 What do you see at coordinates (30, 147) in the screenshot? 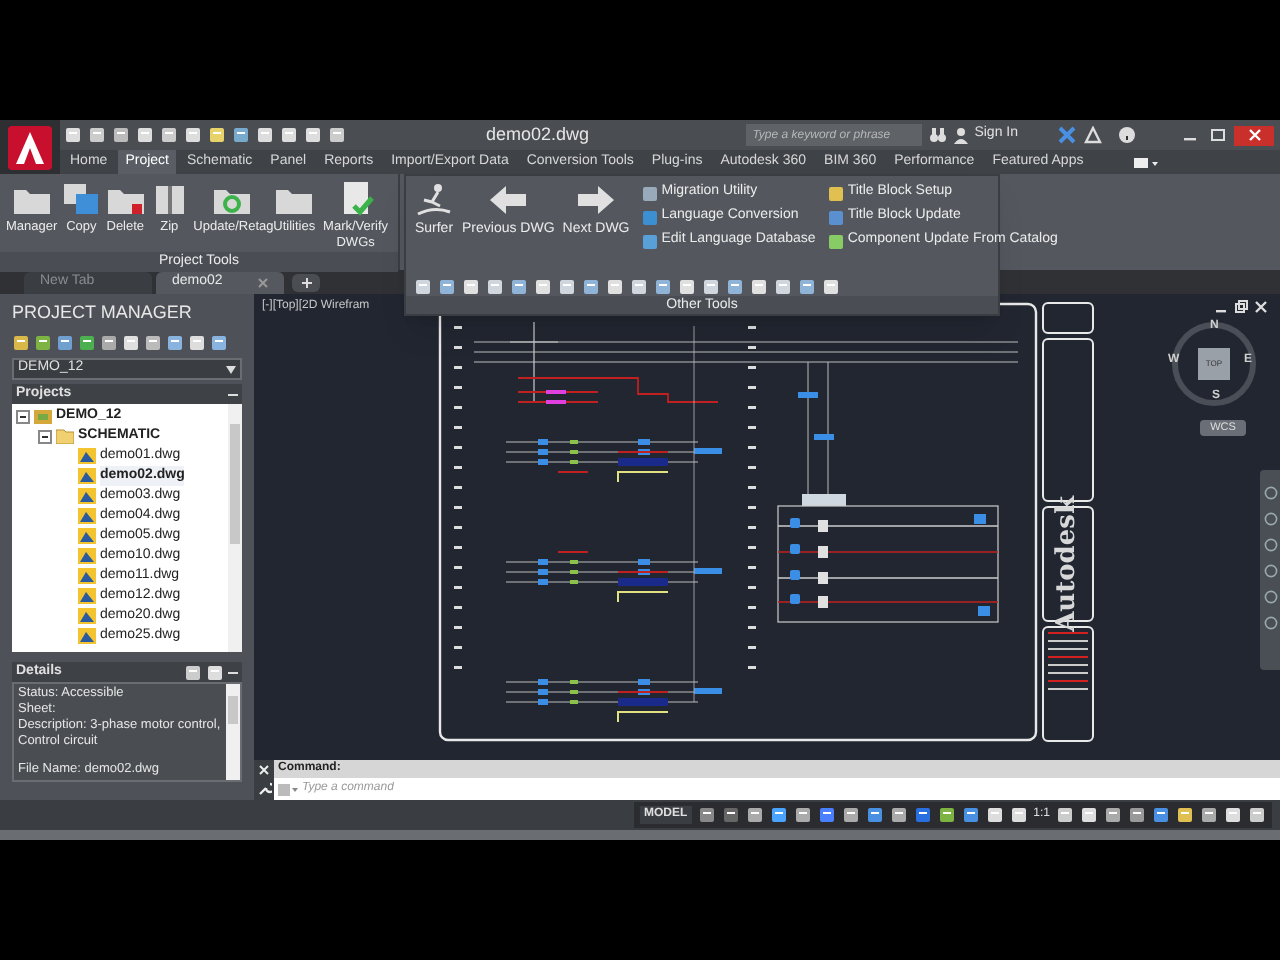
I see `app-logo-icon` at bounding box center [30, 147].